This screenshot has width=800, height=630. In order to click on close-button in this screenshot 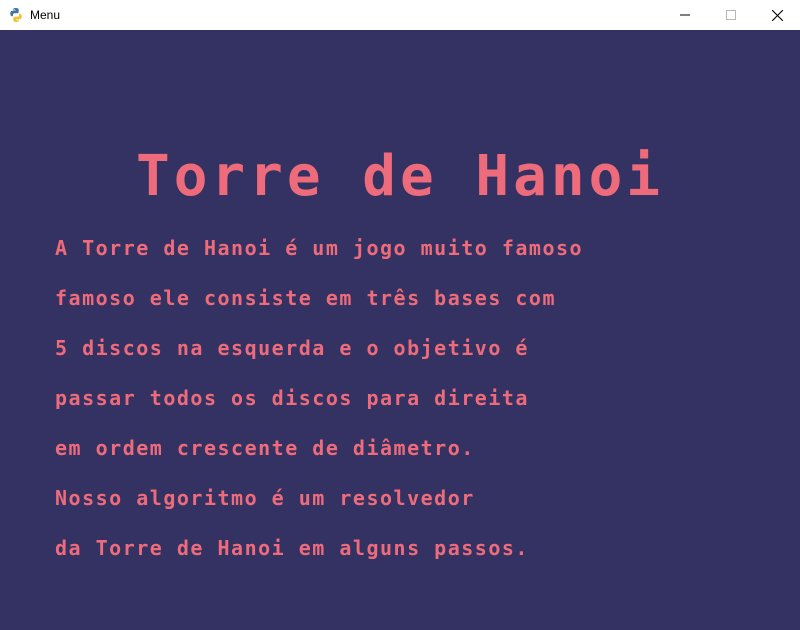, I will do `click(777, 15)`.